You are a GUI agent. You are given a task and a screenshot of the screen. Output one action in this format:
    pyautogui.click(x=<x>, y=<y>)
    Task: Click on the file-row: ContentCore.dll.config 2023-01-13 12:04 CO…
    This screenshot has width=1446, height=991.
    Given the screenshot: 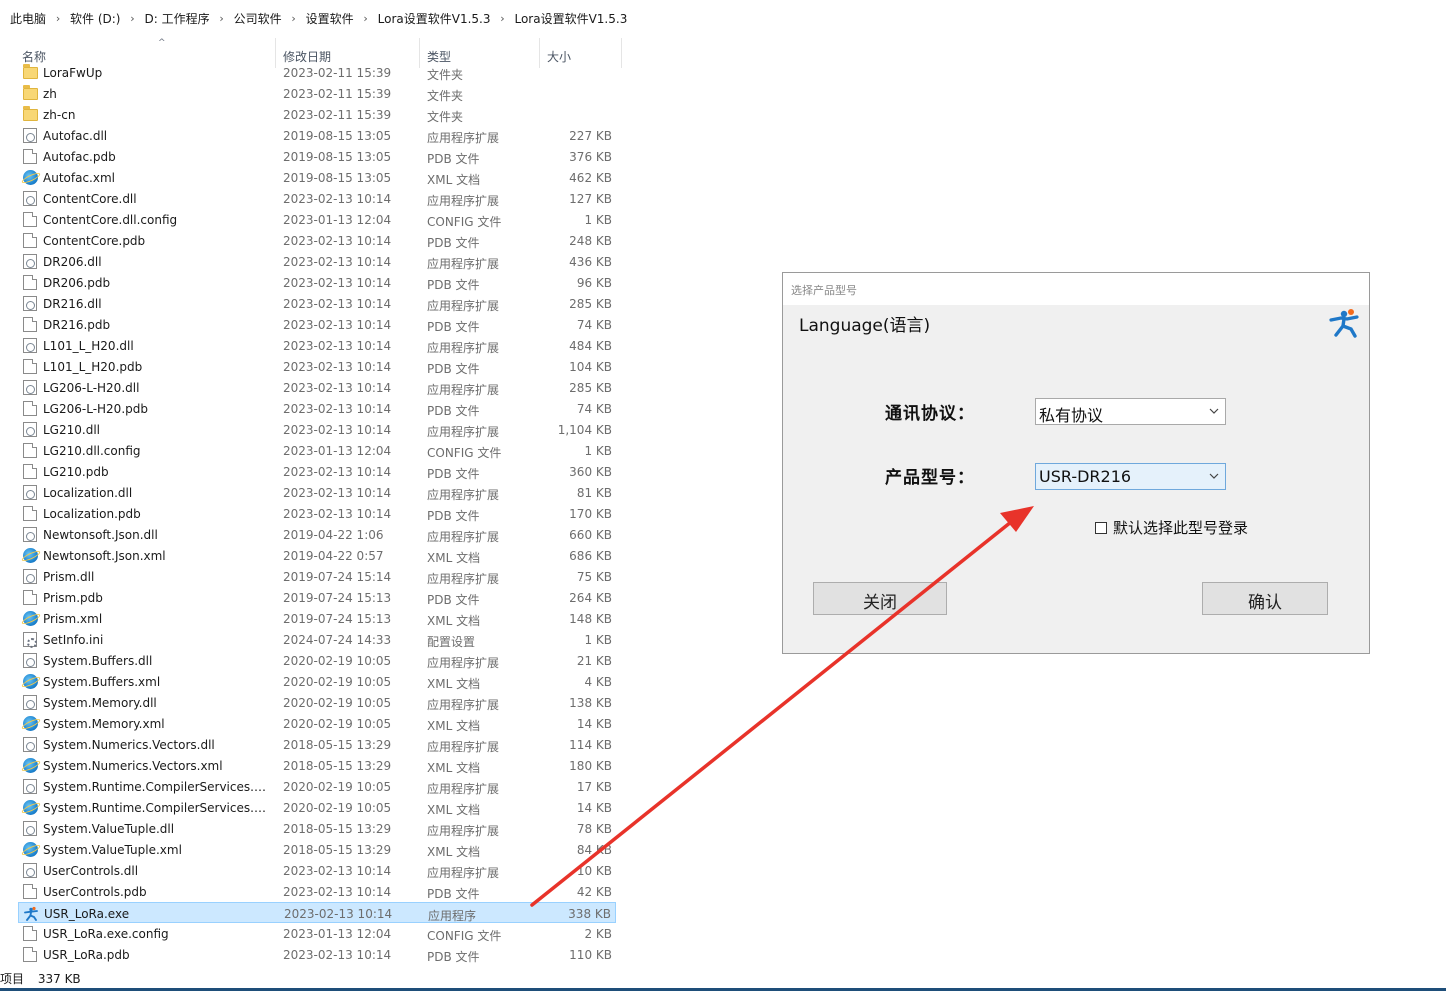 What is the action you would take?
    pyautogui.click(x=317, y=219)
    